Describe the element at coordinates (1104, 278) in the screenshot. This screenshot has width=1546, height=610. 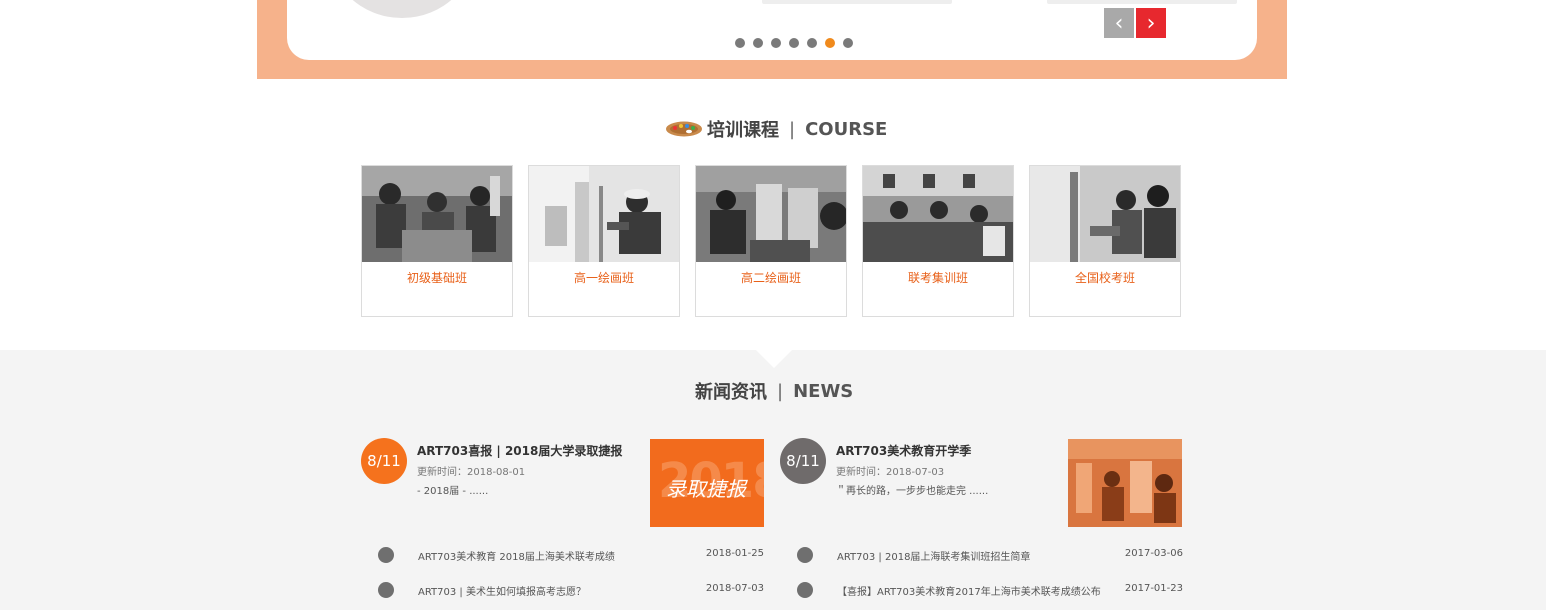
I see `course-card-label: 全国校考班` at that location.